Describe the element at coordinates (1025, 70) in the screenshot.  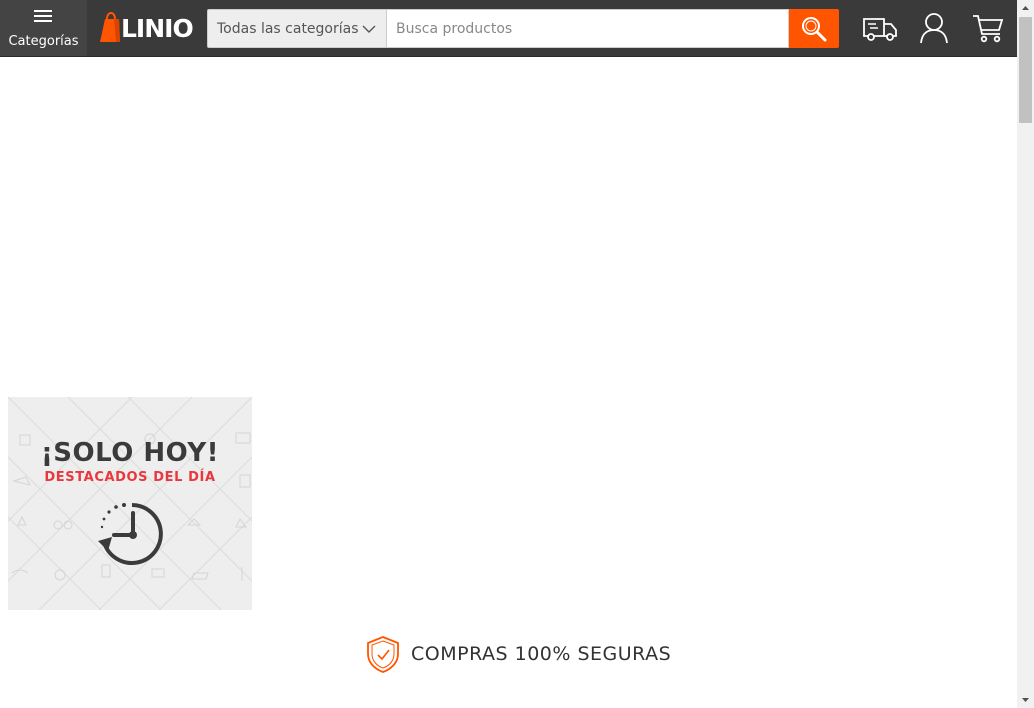
I see `scrollbar-thumb` at that location.